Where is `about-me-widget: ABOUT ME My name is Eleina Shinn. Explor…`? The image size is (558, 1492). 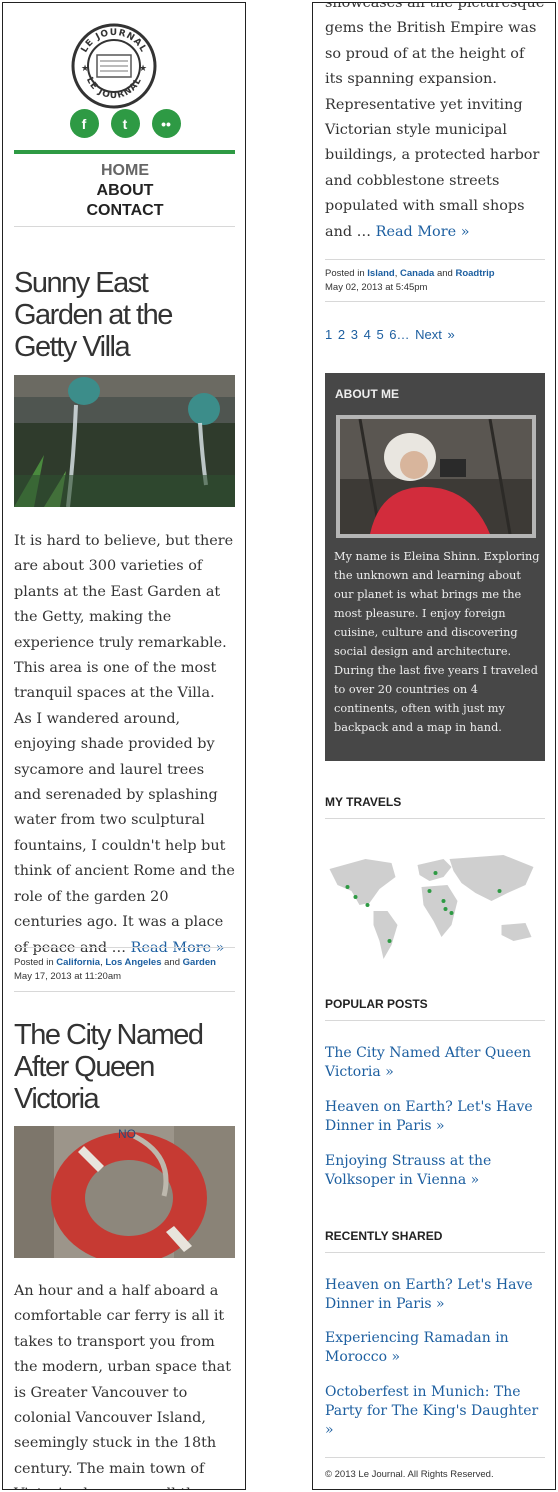 about-me-widget: ABOUT ME My name is Eleina Shinn. Explor… is located at coordinates (435, 567).